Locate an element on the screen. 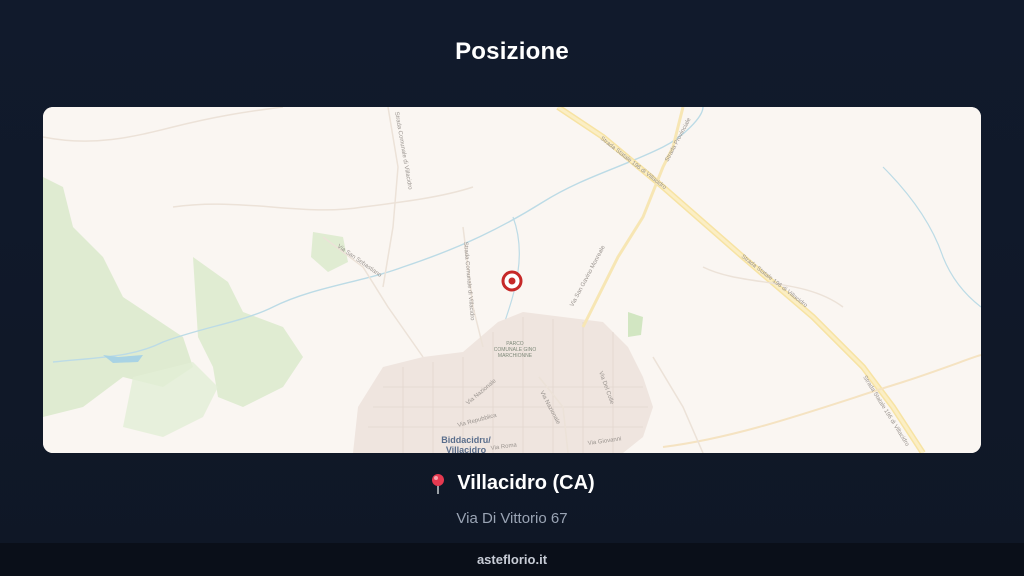 Image resolution: width=1024 pixels, height=576 pixels. town-label: Villacidro is located at coordinates (466, 449).